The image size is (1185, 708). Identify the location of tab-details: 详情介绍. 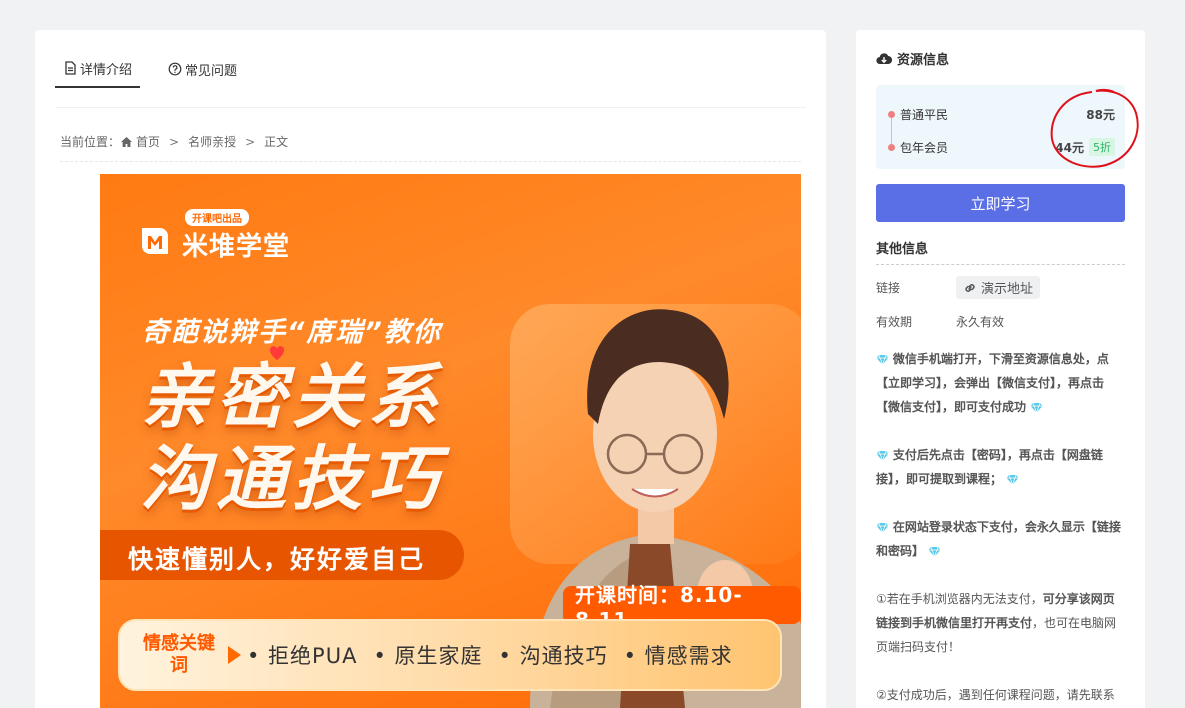
(98, 69).